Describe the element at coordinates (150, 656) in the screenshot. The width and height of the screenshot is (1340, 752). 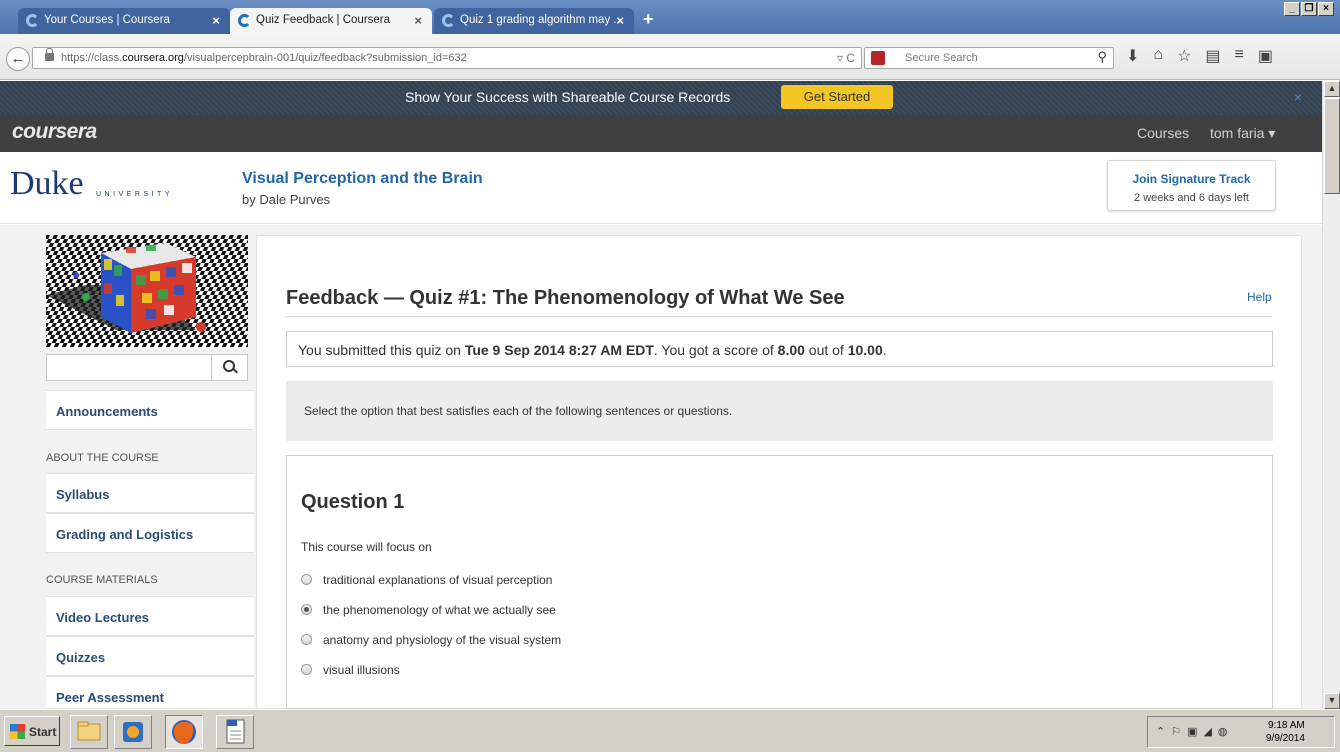
I see `sidebar-item-quizzes: Quizzes` at that location.